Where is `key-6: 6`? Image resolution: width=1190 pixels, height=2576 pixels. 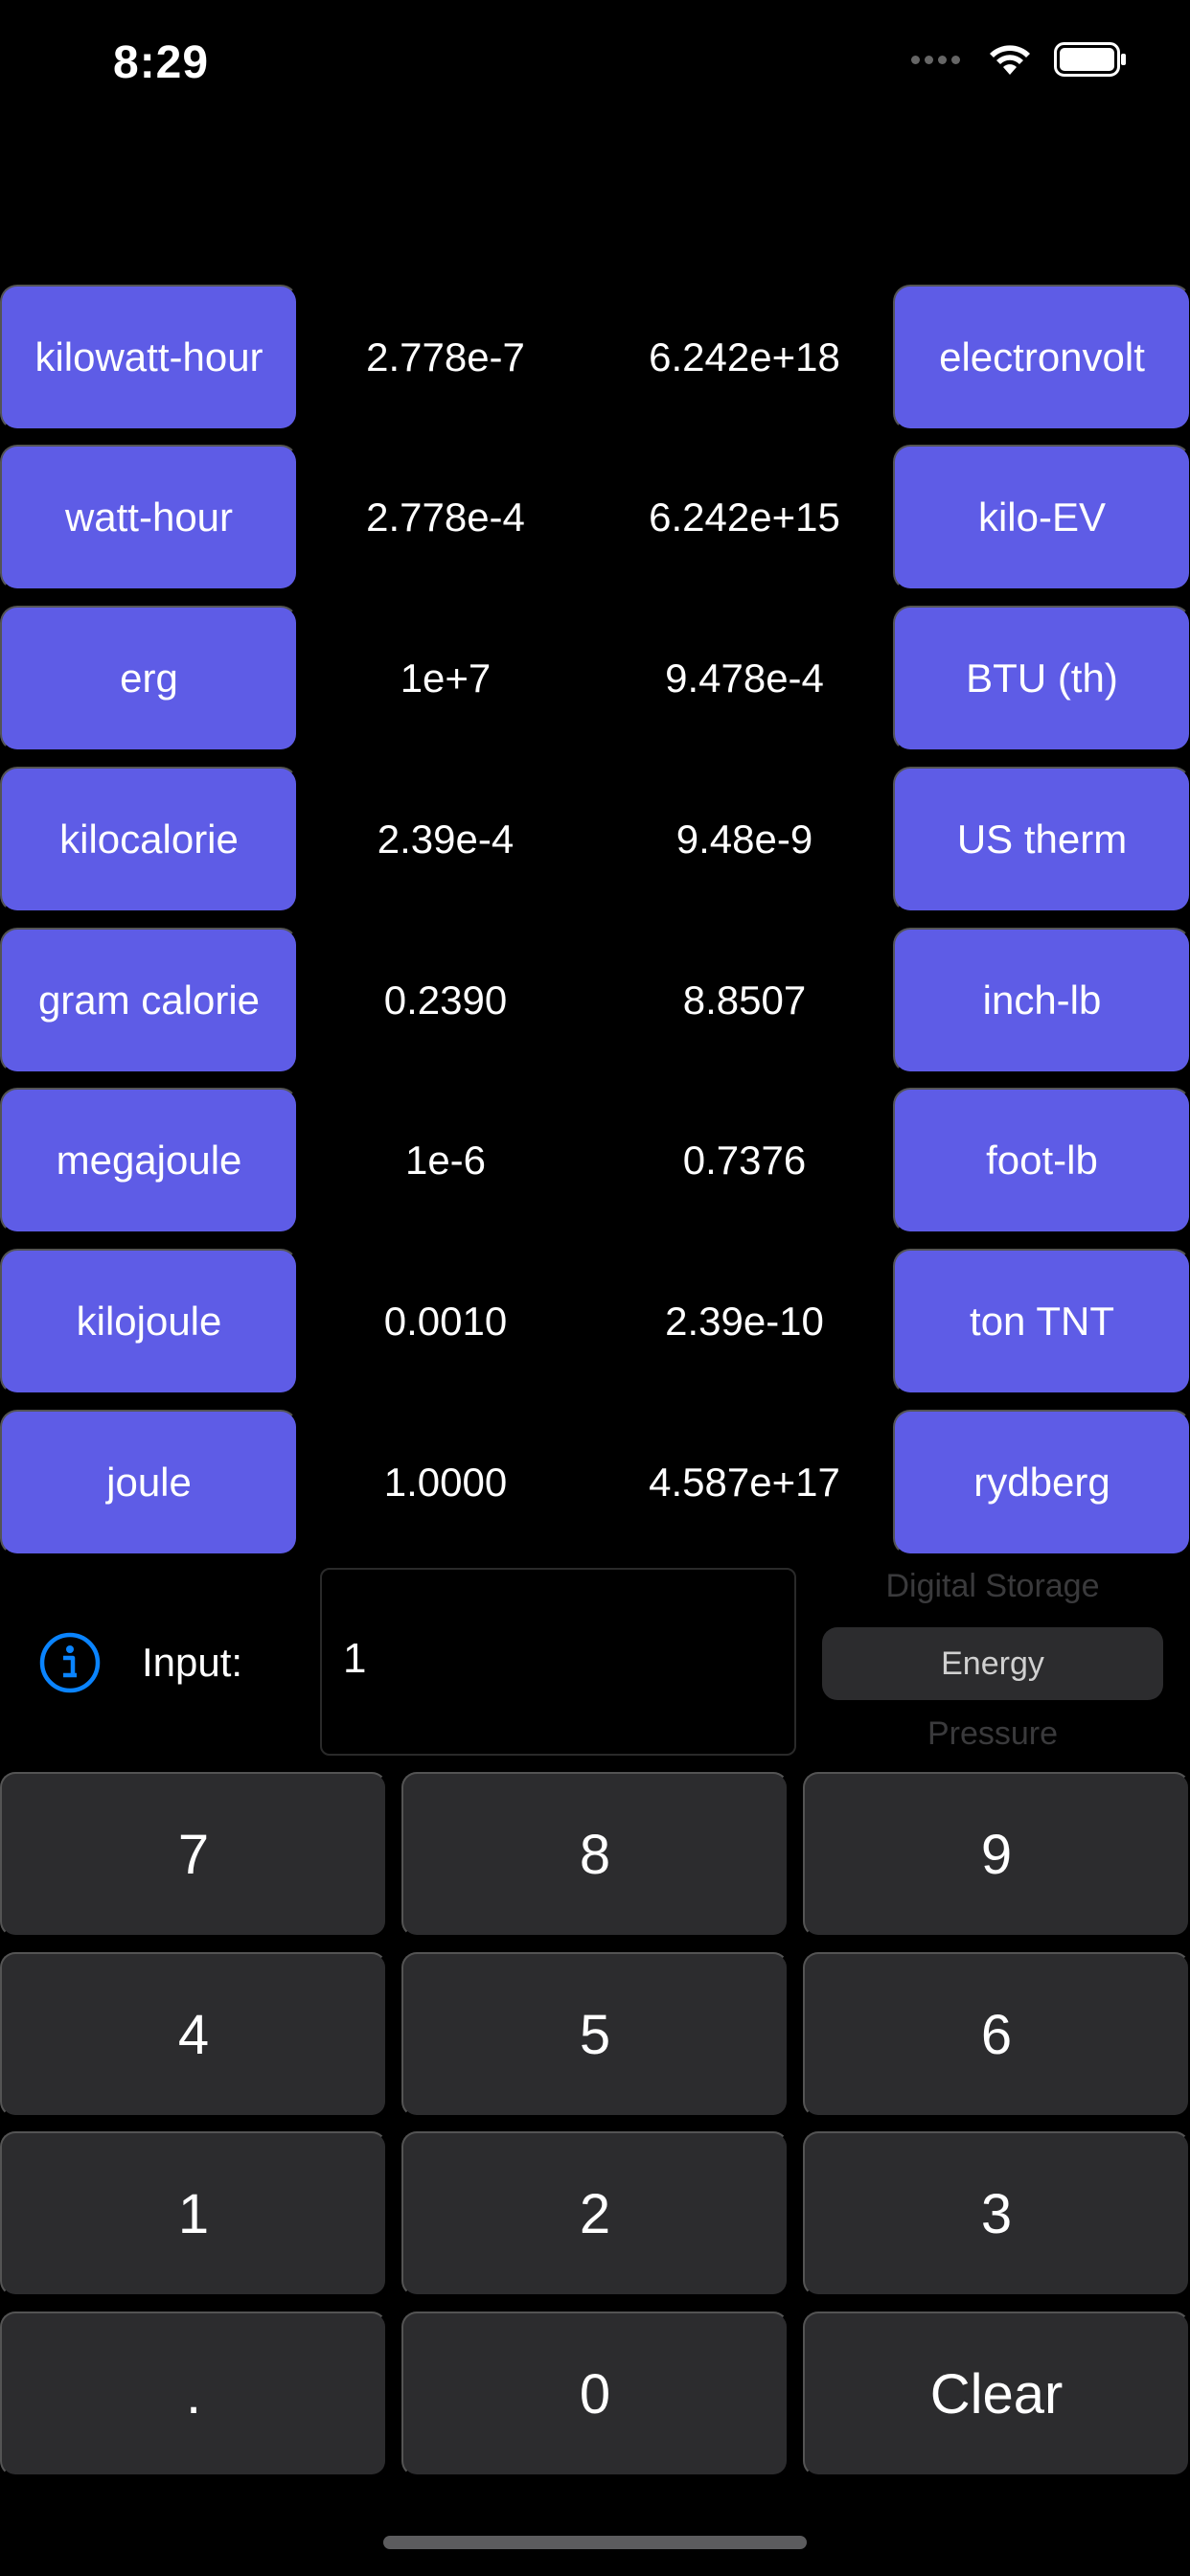 key-6: 6 is located at coordinates (997, 2035).